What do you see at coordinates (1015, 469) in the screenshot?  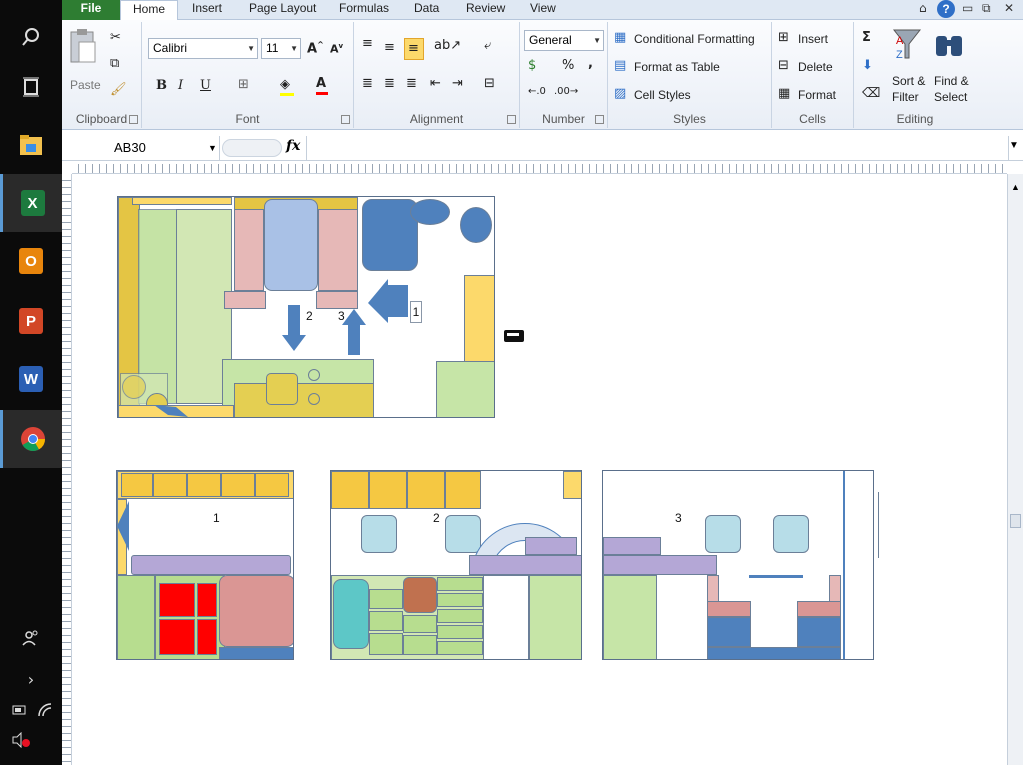 I see `vertical-scrollbar: ▲` at bounding box center [1015, 469].